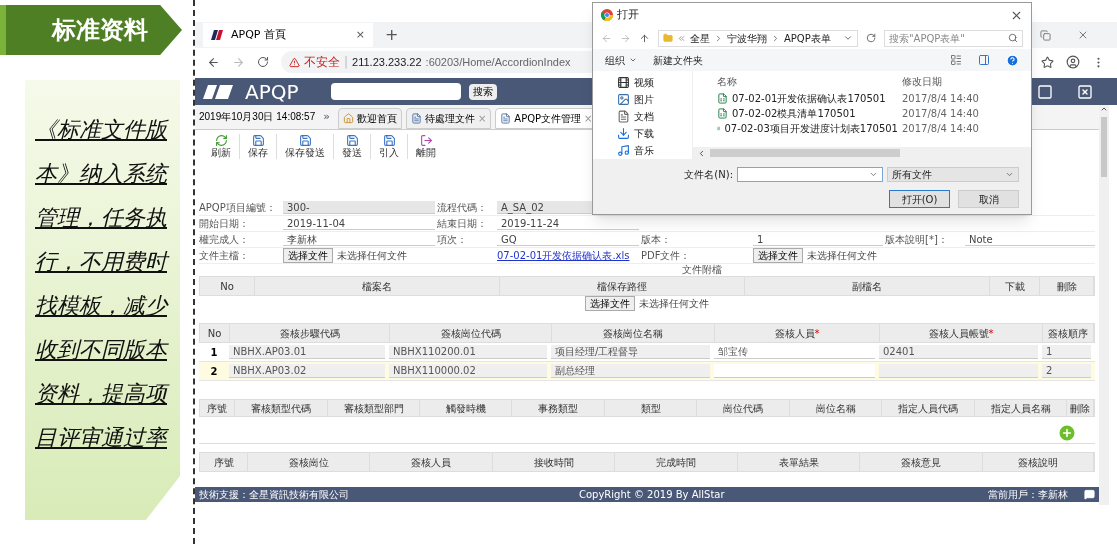 The height and width of the screenshot is (544, 1117). Describe the element at coordinates (623, 82) in the screenshot. I see `video-icon` at that location.